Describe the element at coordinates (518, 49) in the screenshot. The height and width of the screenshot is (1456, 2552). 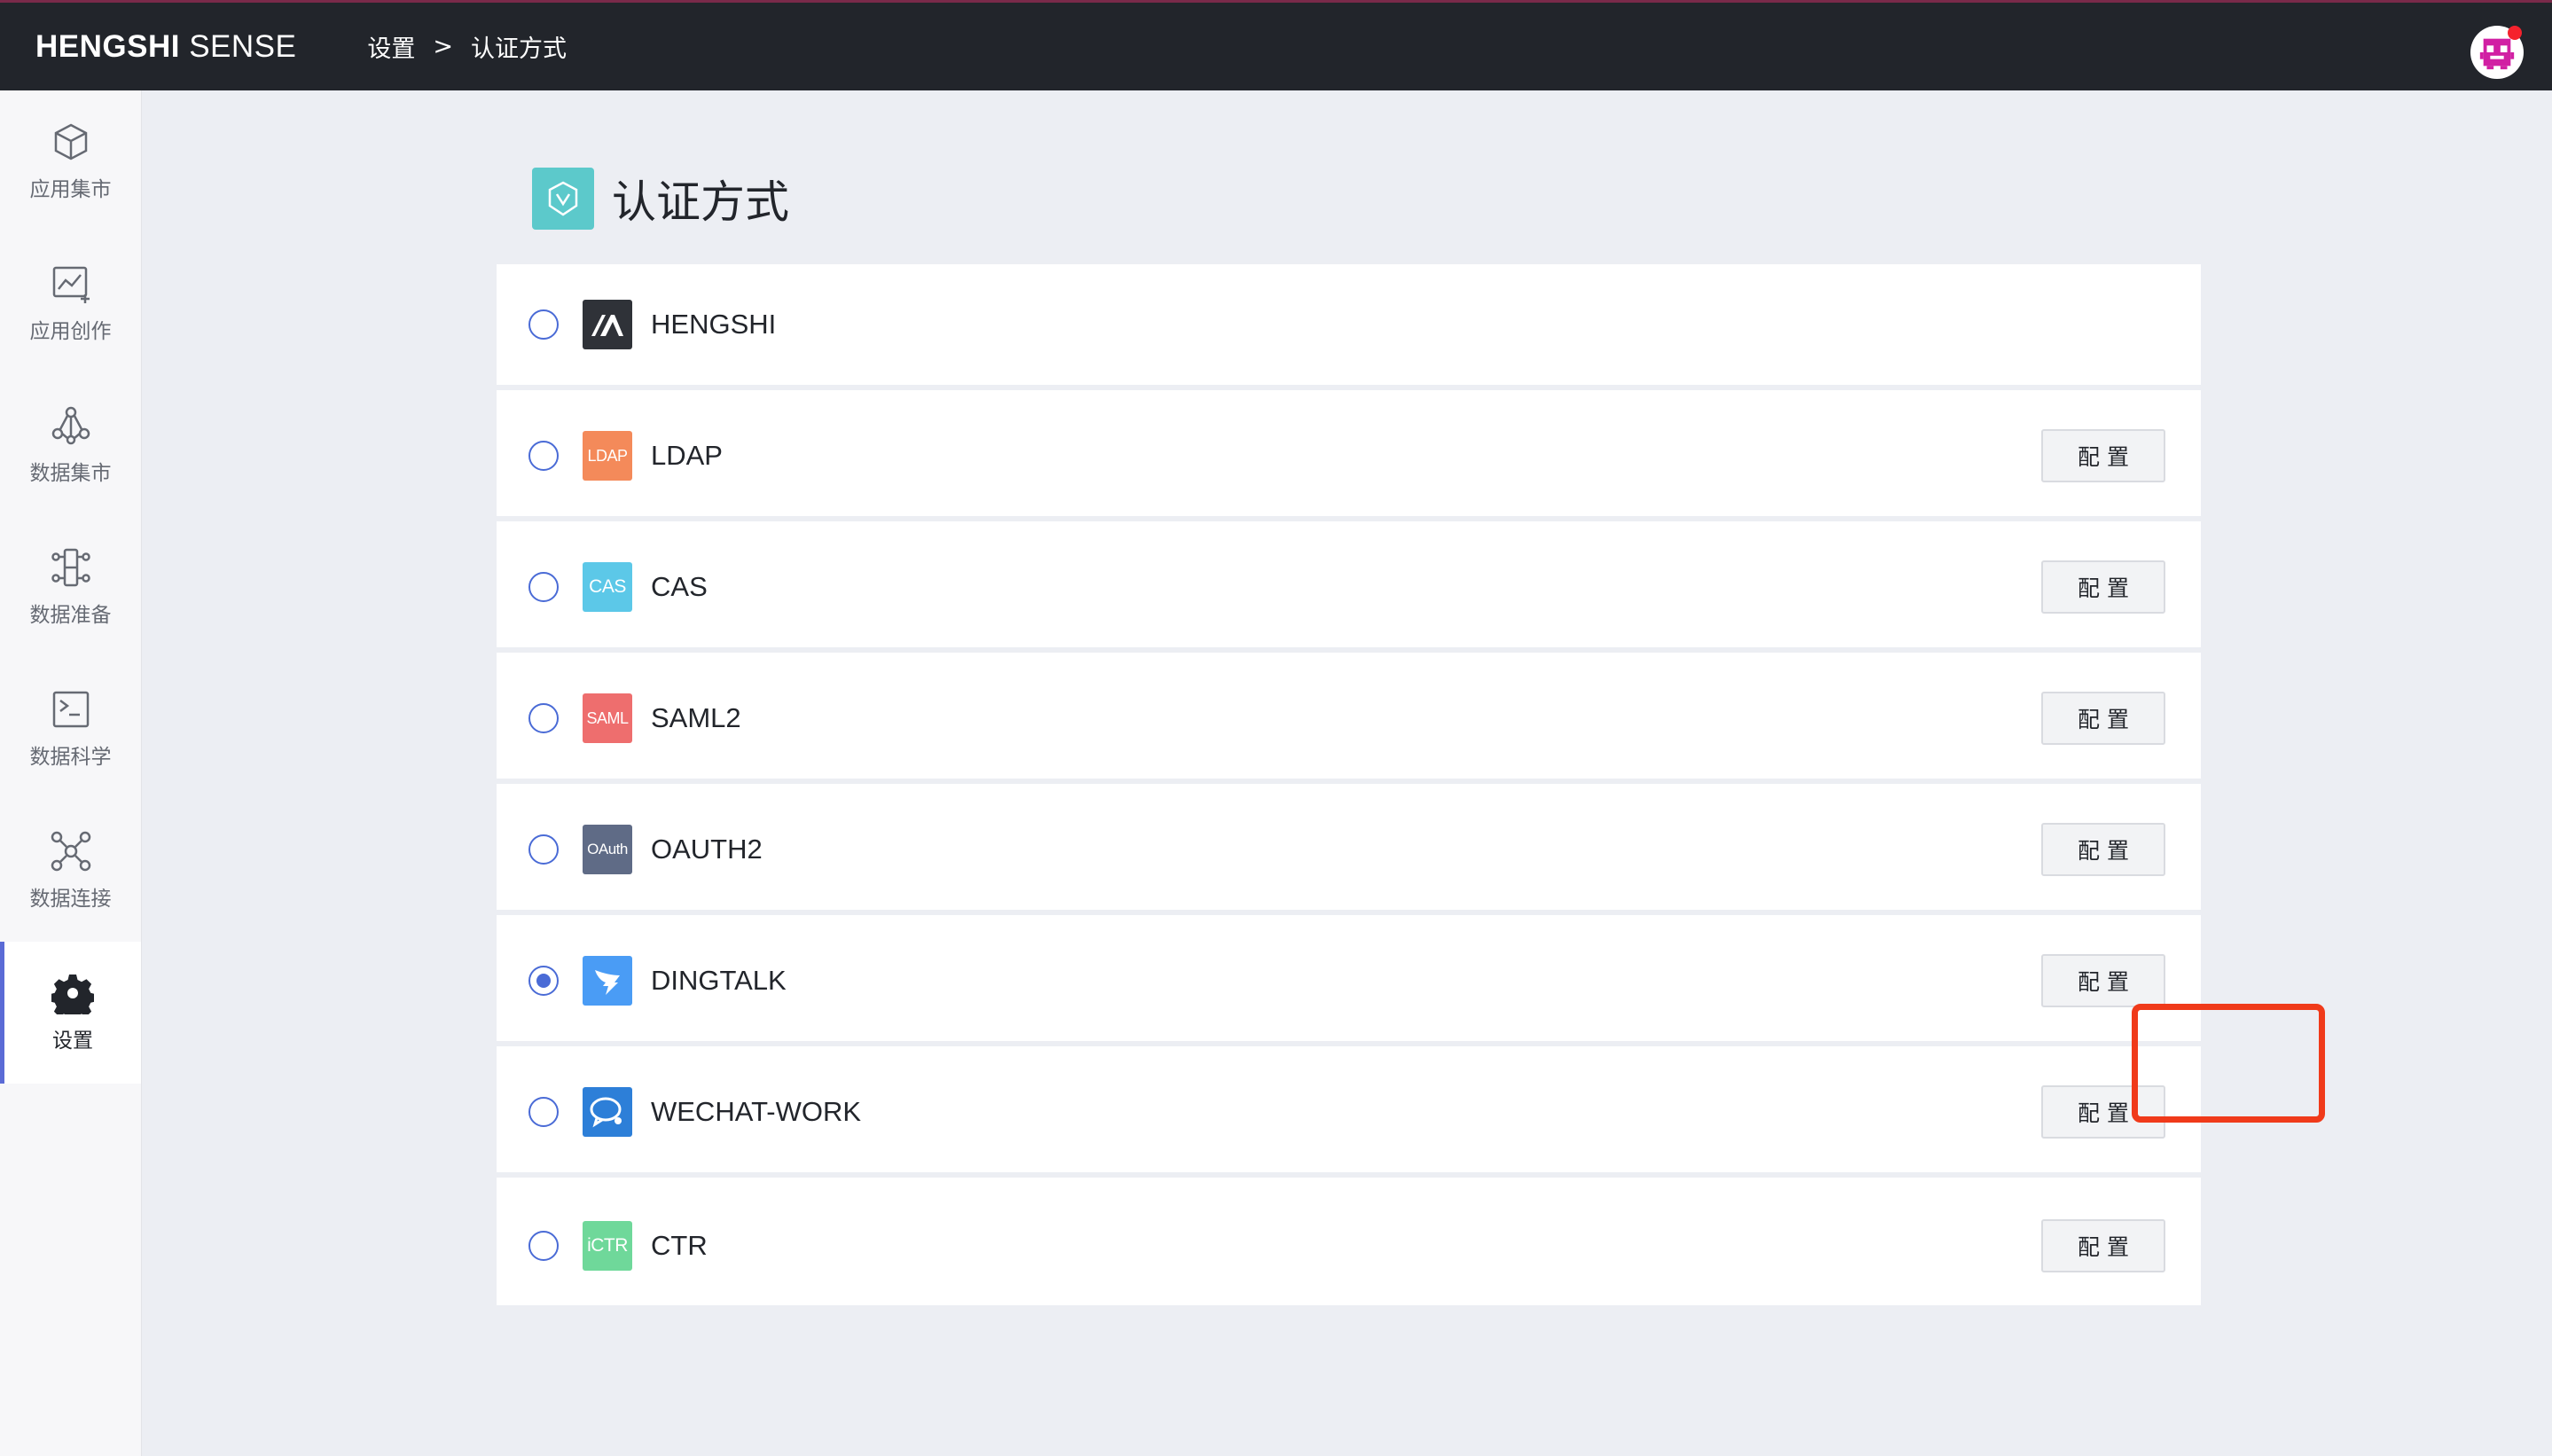
I see `breadcrumb-current: 认证方式` at that location.